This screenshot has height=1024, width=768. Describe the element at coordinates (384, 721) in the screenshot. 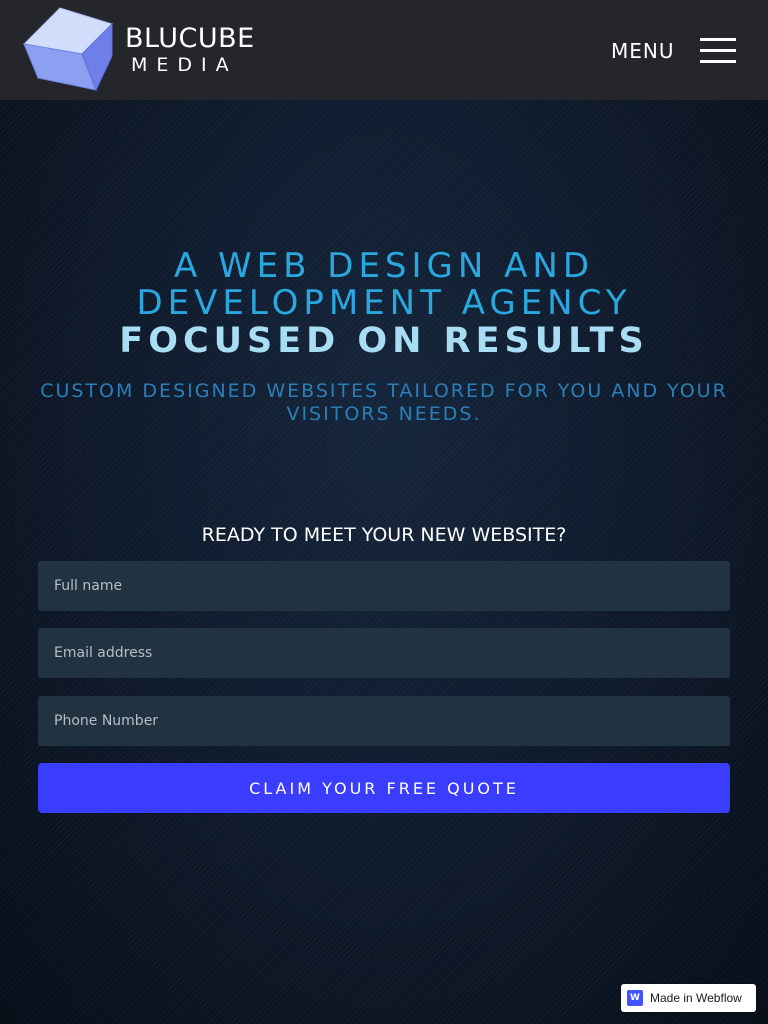

I see `phone-input` at that location.